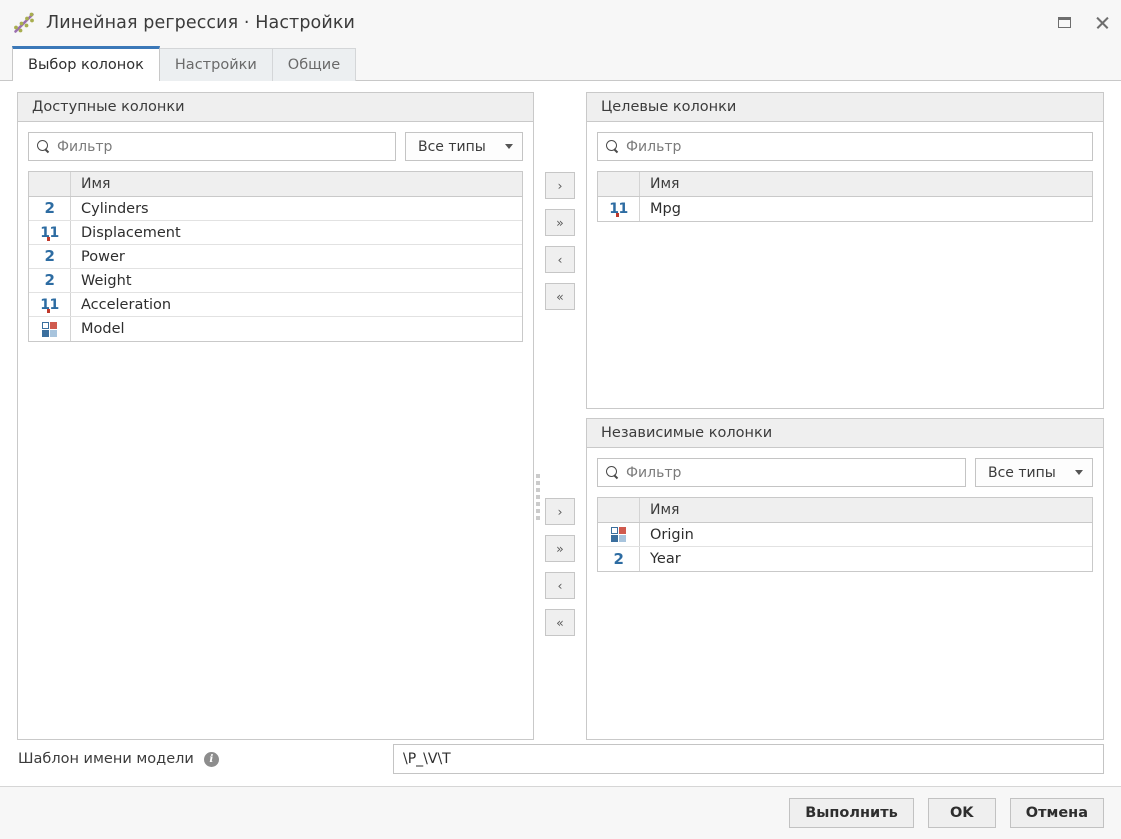 The width and height of the screenshot is (1121, 839). I want to click on available-filter-placeholder: Фильтр, so click(85, 146).